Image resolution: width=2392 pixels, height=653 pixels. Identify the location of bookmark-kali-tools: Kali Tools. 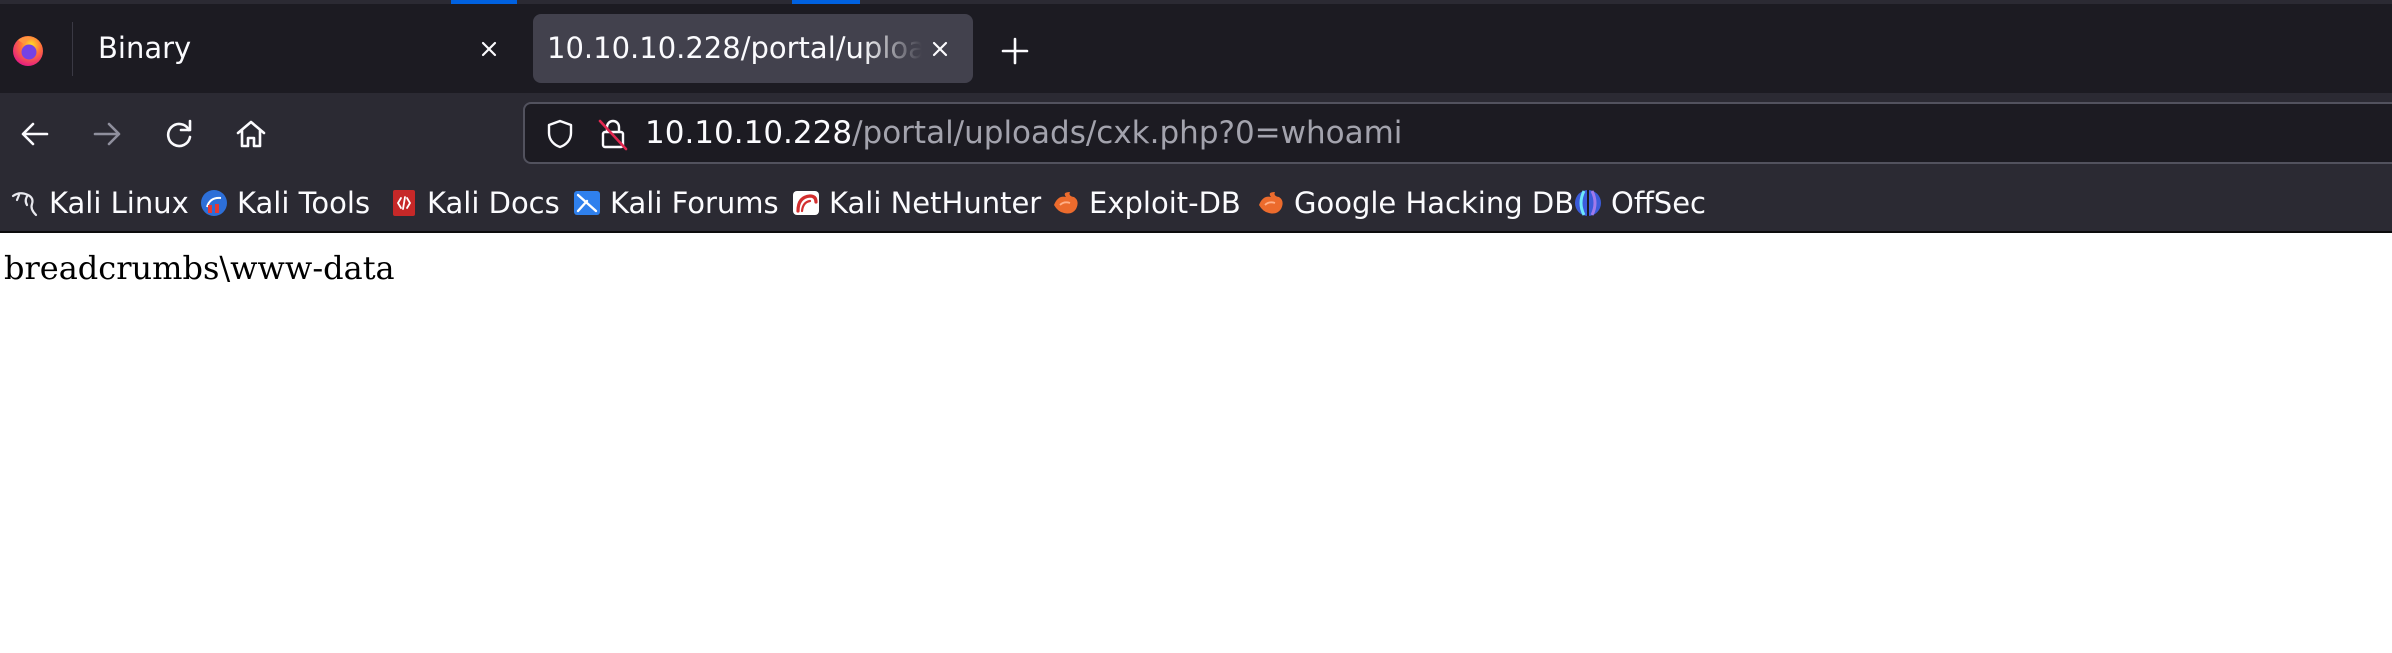
(284, 203).